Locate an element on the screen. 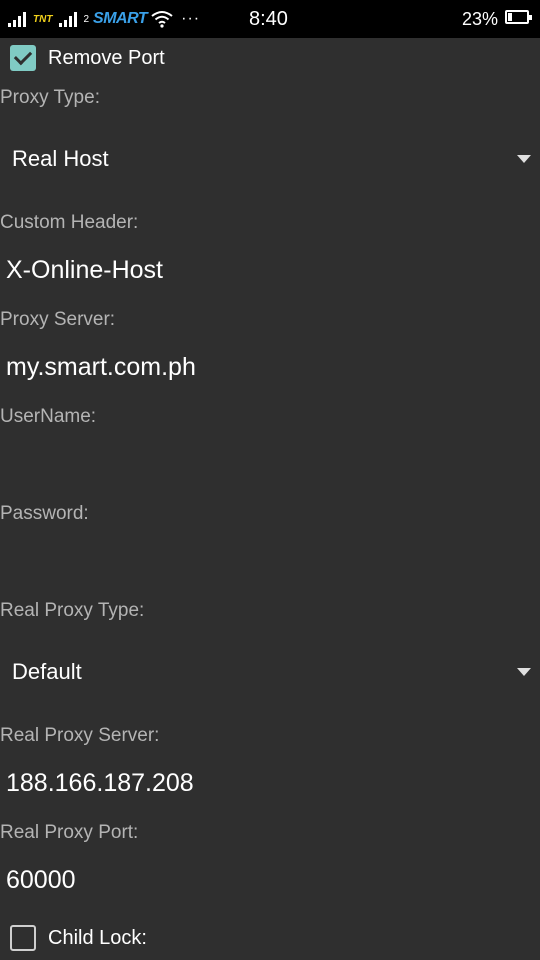 The height and width of the screenshot is (960, 540). remove-port-row: Remove Port is located at coordinates (87, 58).